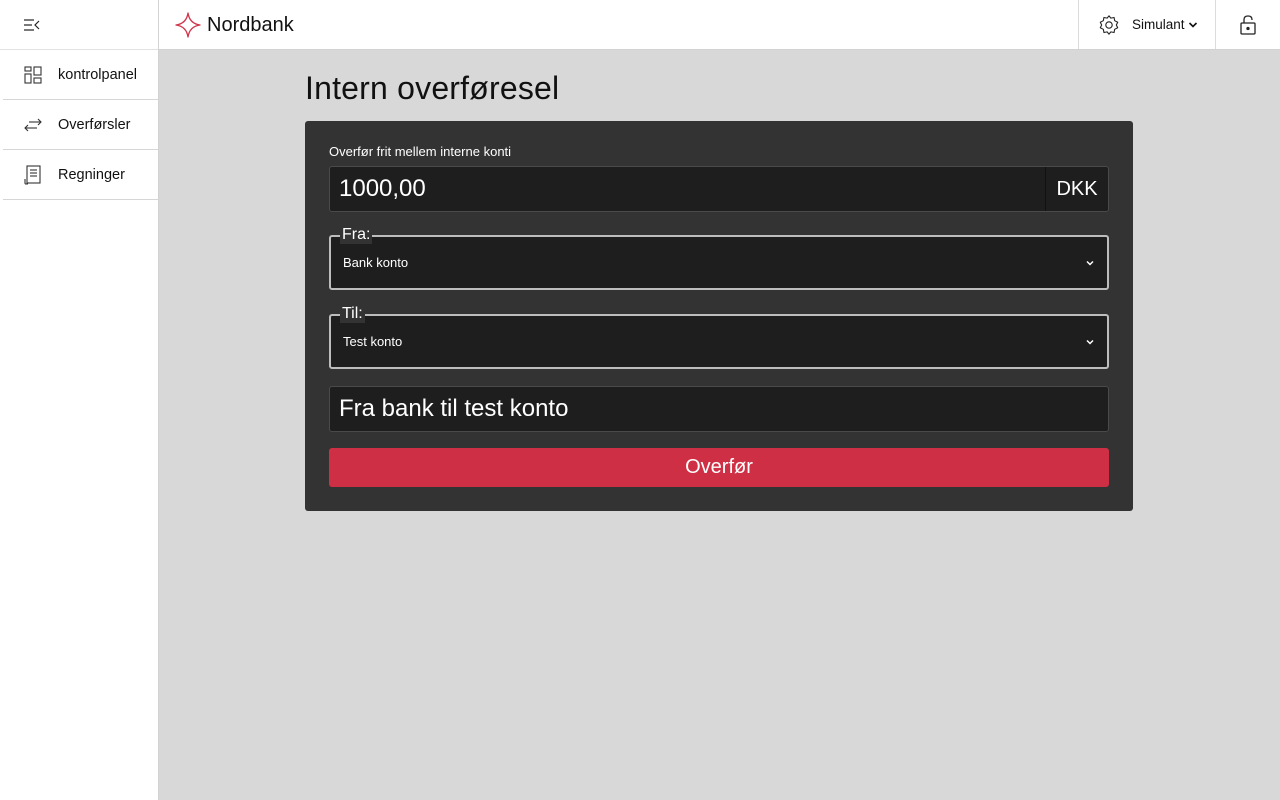 This screenshot has width=1280, height=800. I want to click on lock-icon, so click(1248, 24).